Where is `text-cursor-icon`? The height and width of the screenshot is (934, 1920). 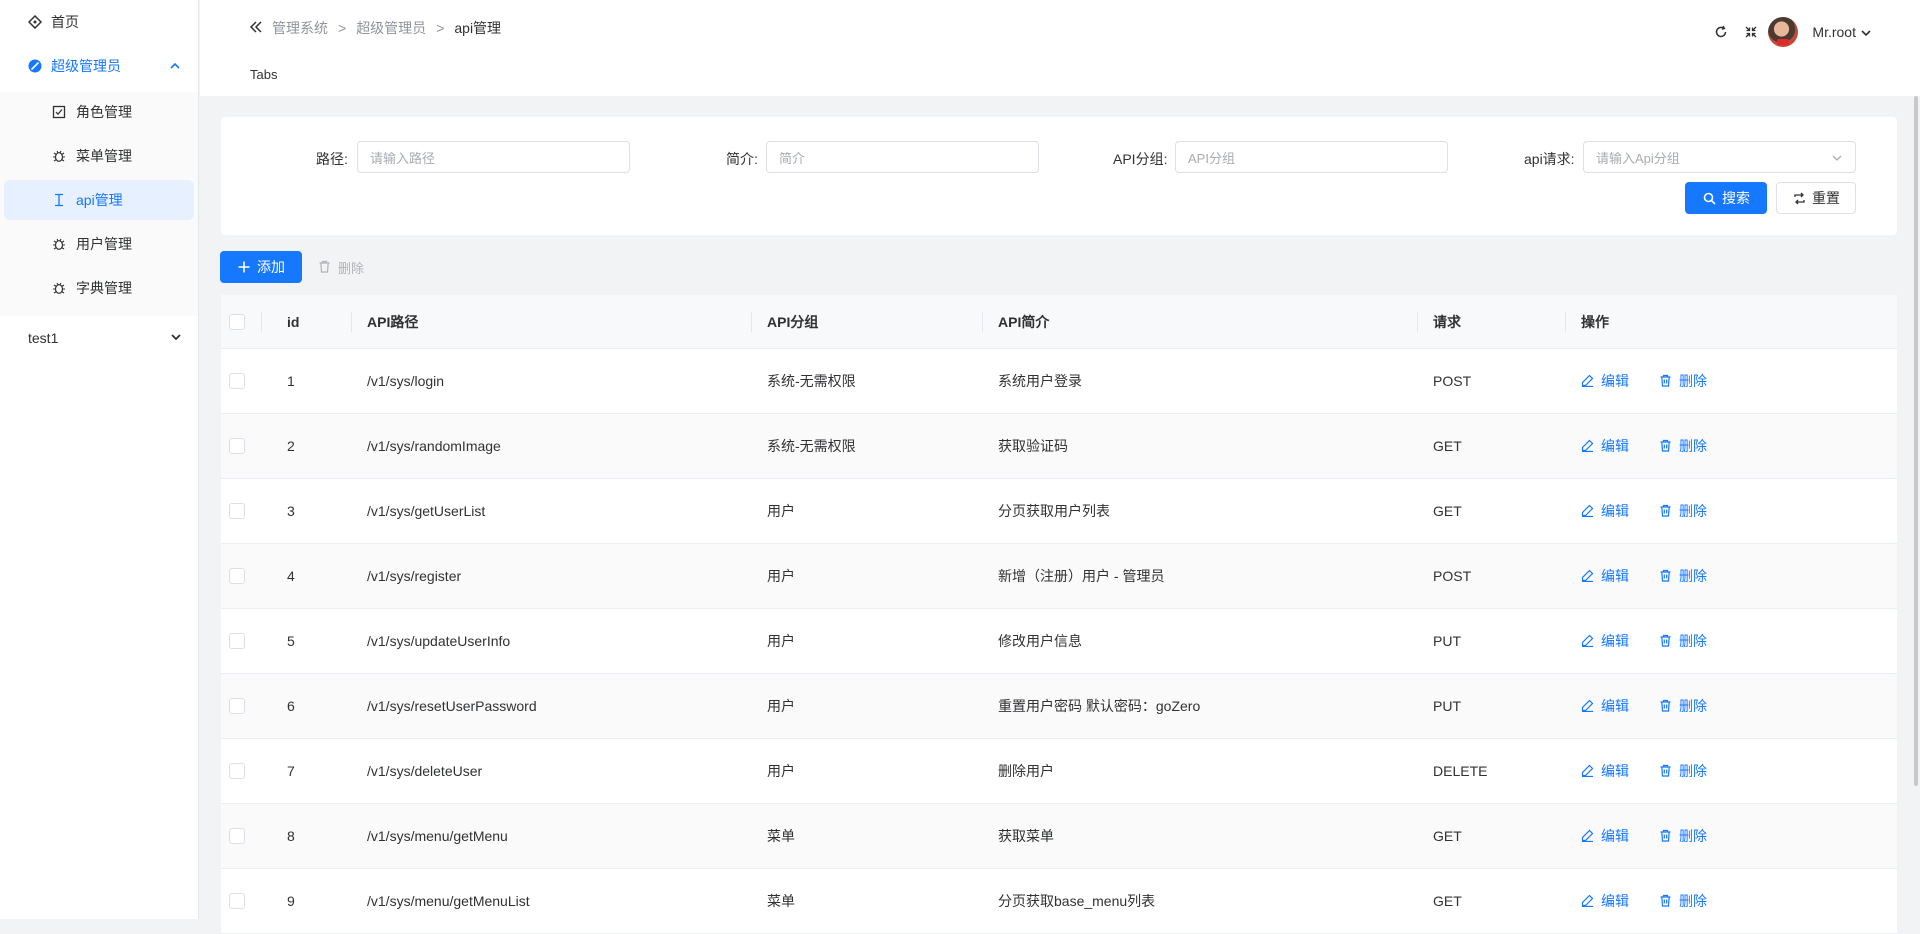
text-cursor-icon is located at coordinates (59, 200).